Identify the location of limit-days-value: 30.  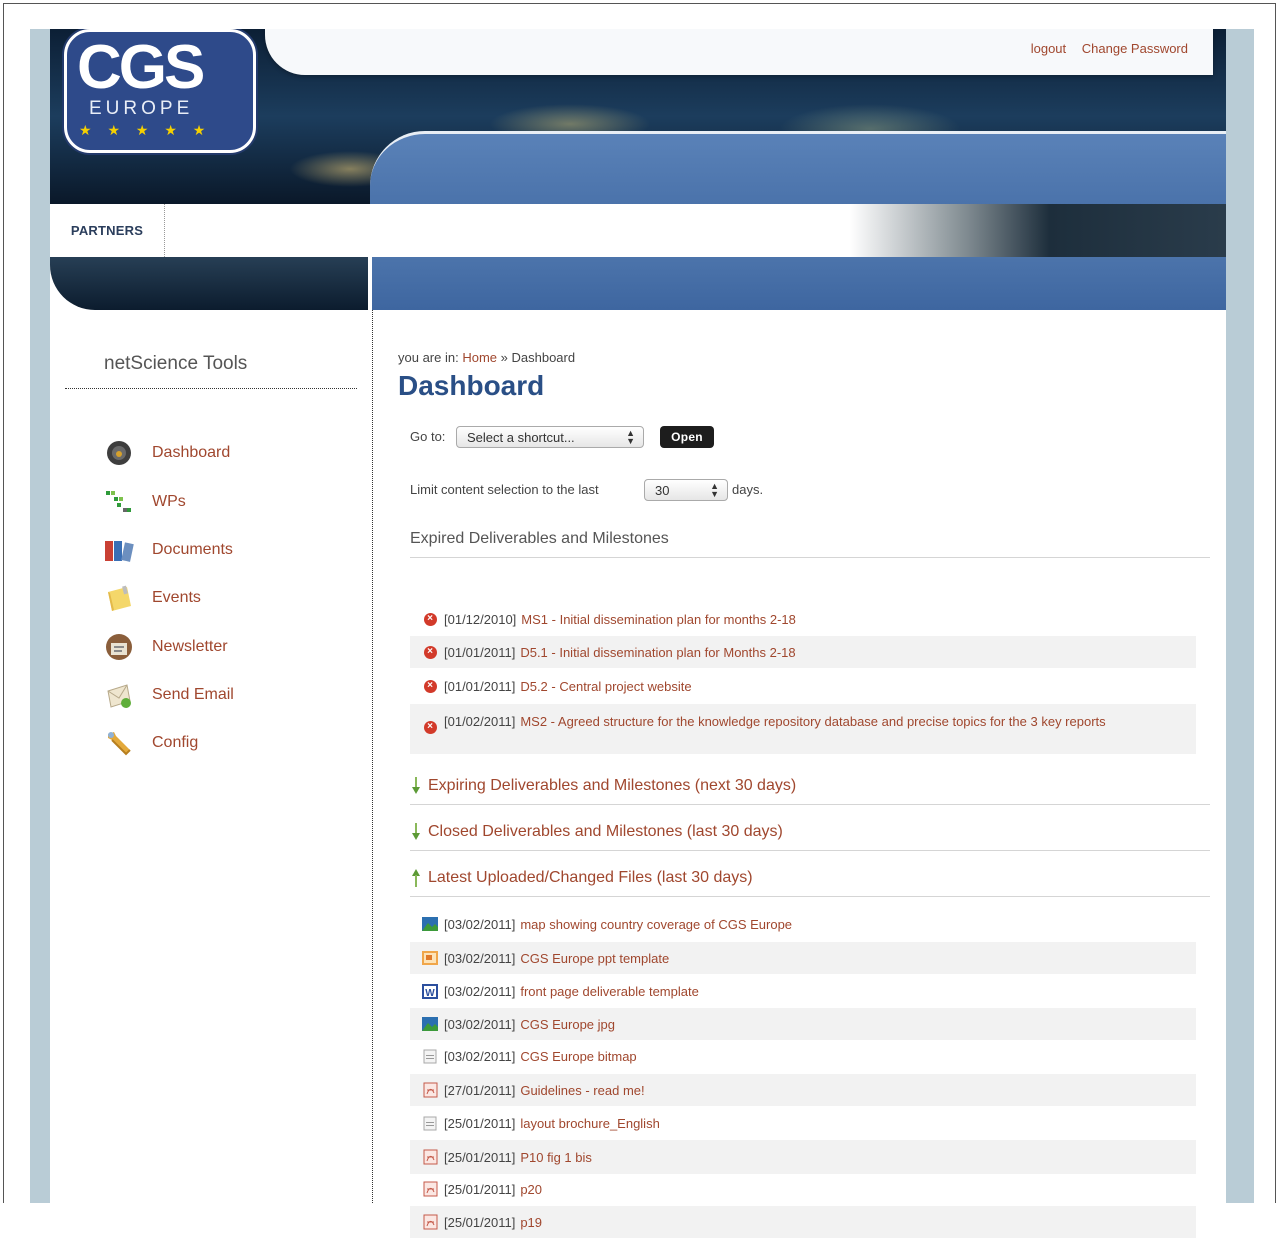
(662, 490).